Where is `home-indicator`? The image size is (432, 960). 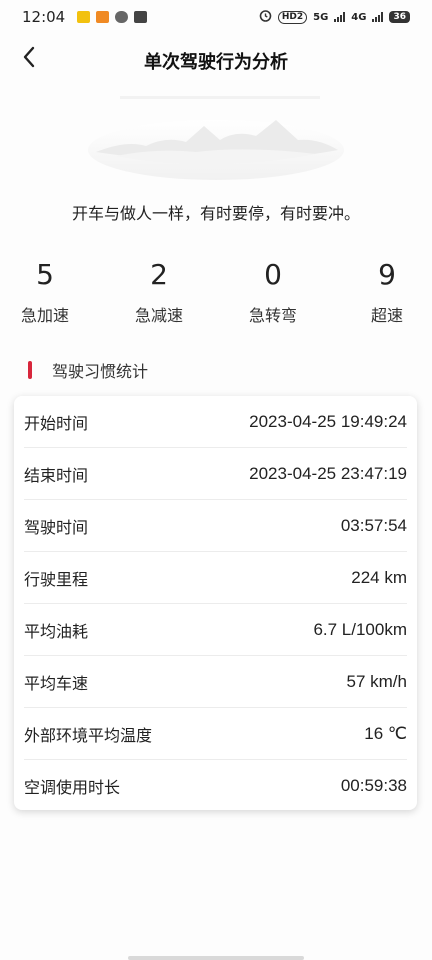
home-indicator is located at coordinates (216, 958).